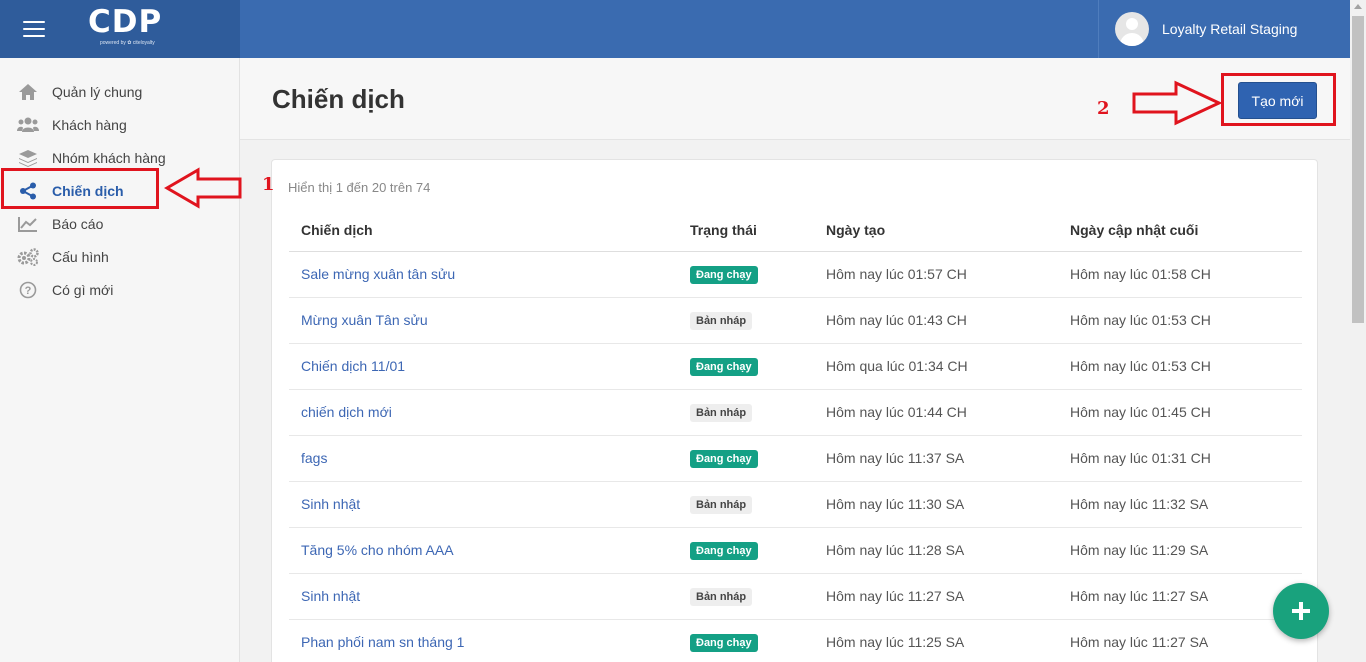 The image size is (1366, 662). I want to click on sidebar-item-label: Nhóm khách hàng, so click(109, 157).